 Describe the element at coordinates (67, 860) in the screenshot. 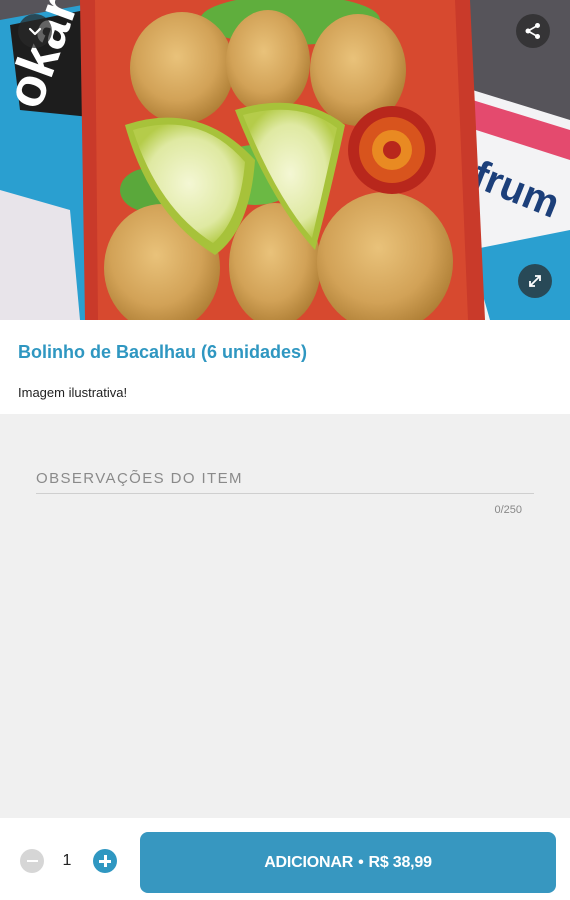

I see `quantity-value: 1` at that location.